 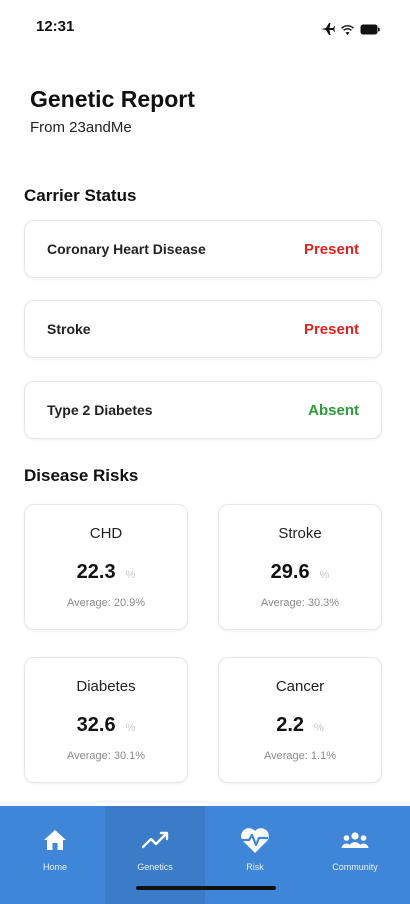 I want to click on status-bar: 12:31, so click(x=205, y=30).